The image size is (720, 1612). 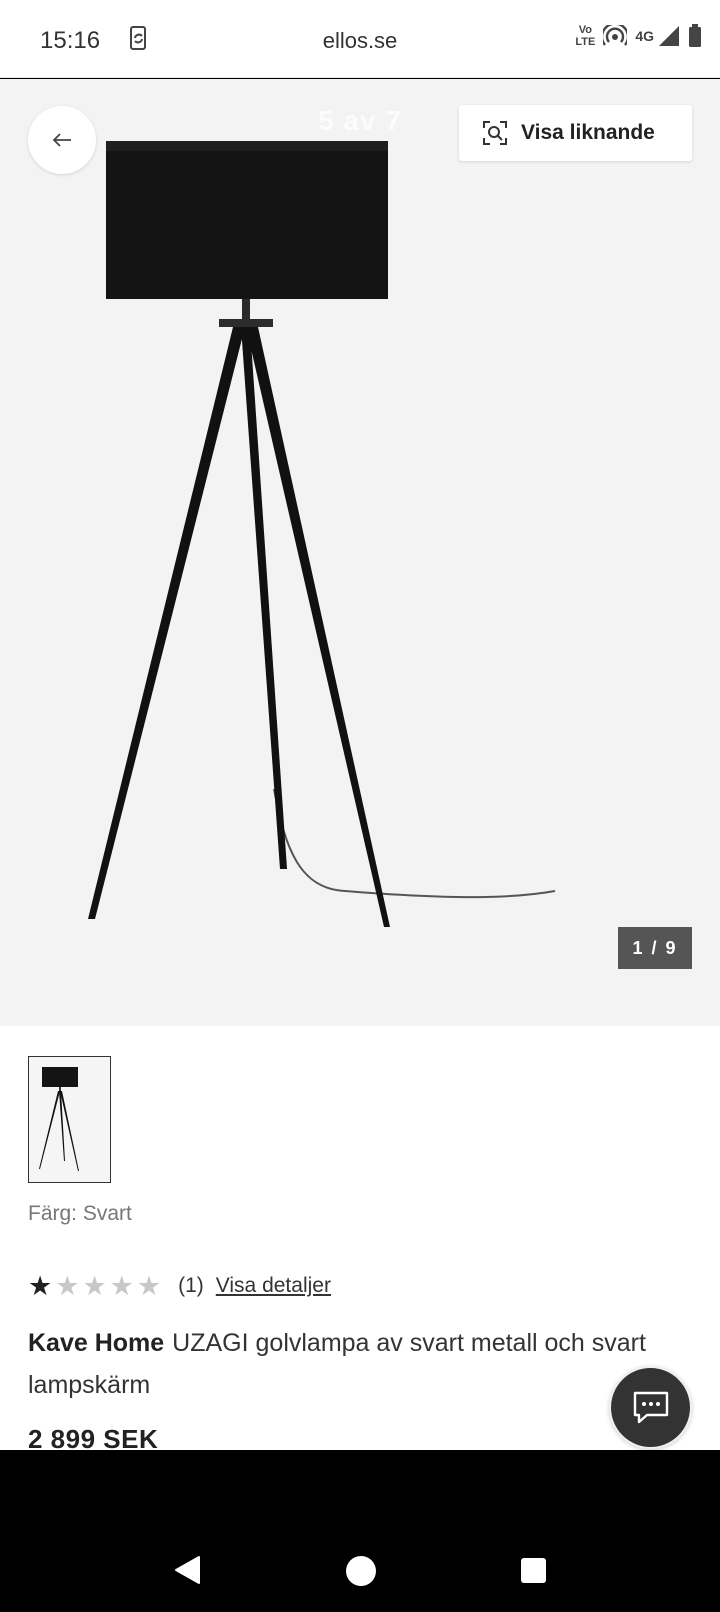 I want to click on show-details-link: Visa detaljer, so click(x=273, y=1286).